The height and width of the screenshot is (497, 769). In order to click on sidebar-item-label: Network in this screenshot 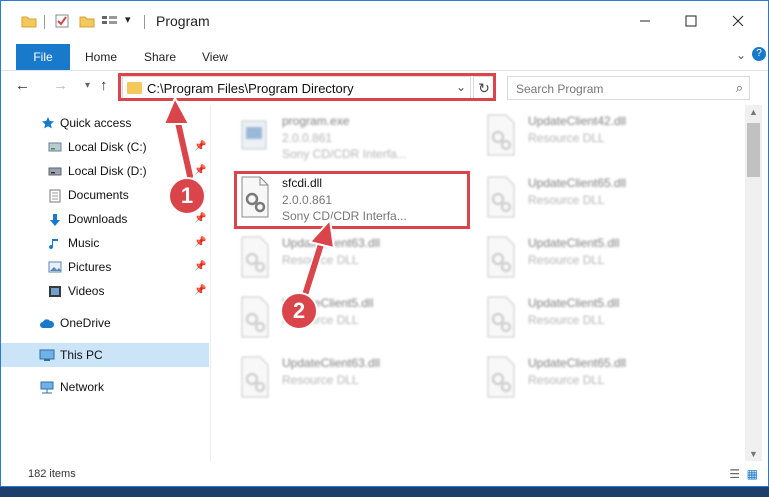, I will do `click(82, 387)`.